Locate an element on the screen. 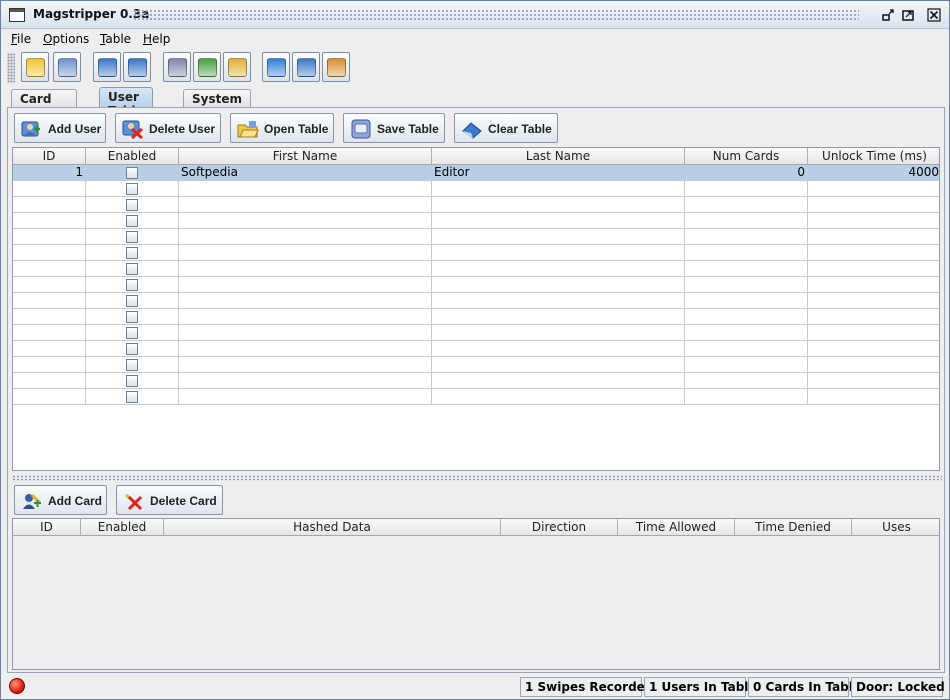  toolbar-button-settings-gear is located at coordinates (177, 67).